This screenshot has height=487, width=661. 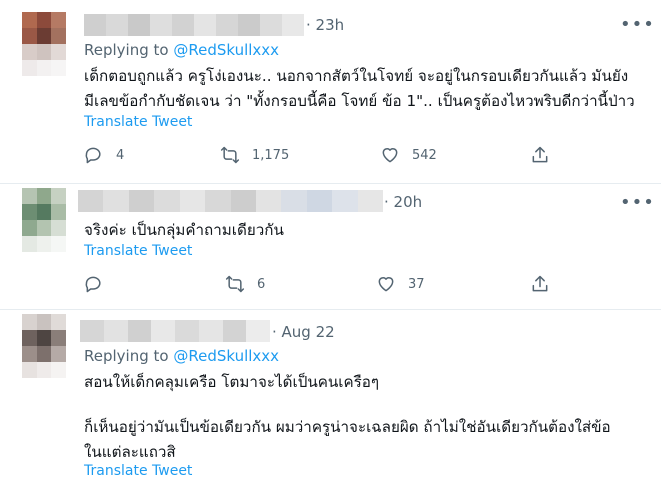 I want to click on reply-button, so click(x=100, y=284).